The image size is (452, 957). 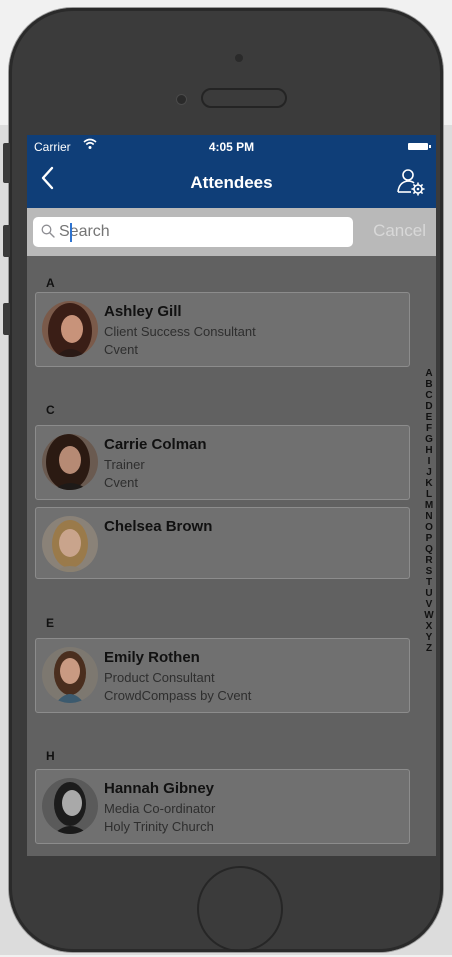 I want to click on attendee-company: Holy Trinity Church, so click(x=159, y=826).